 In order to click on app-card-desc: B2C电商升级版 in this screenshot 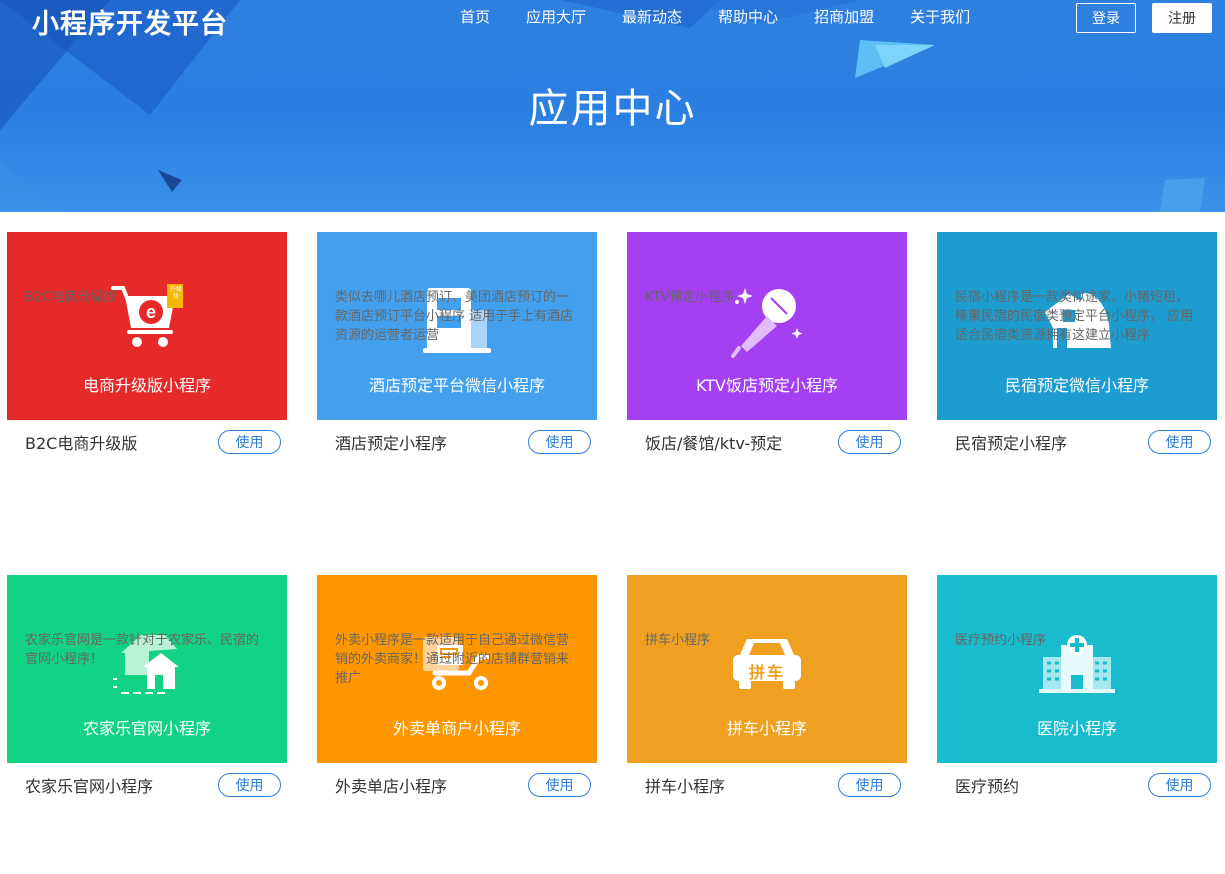, I will do `click(71, 297)`.